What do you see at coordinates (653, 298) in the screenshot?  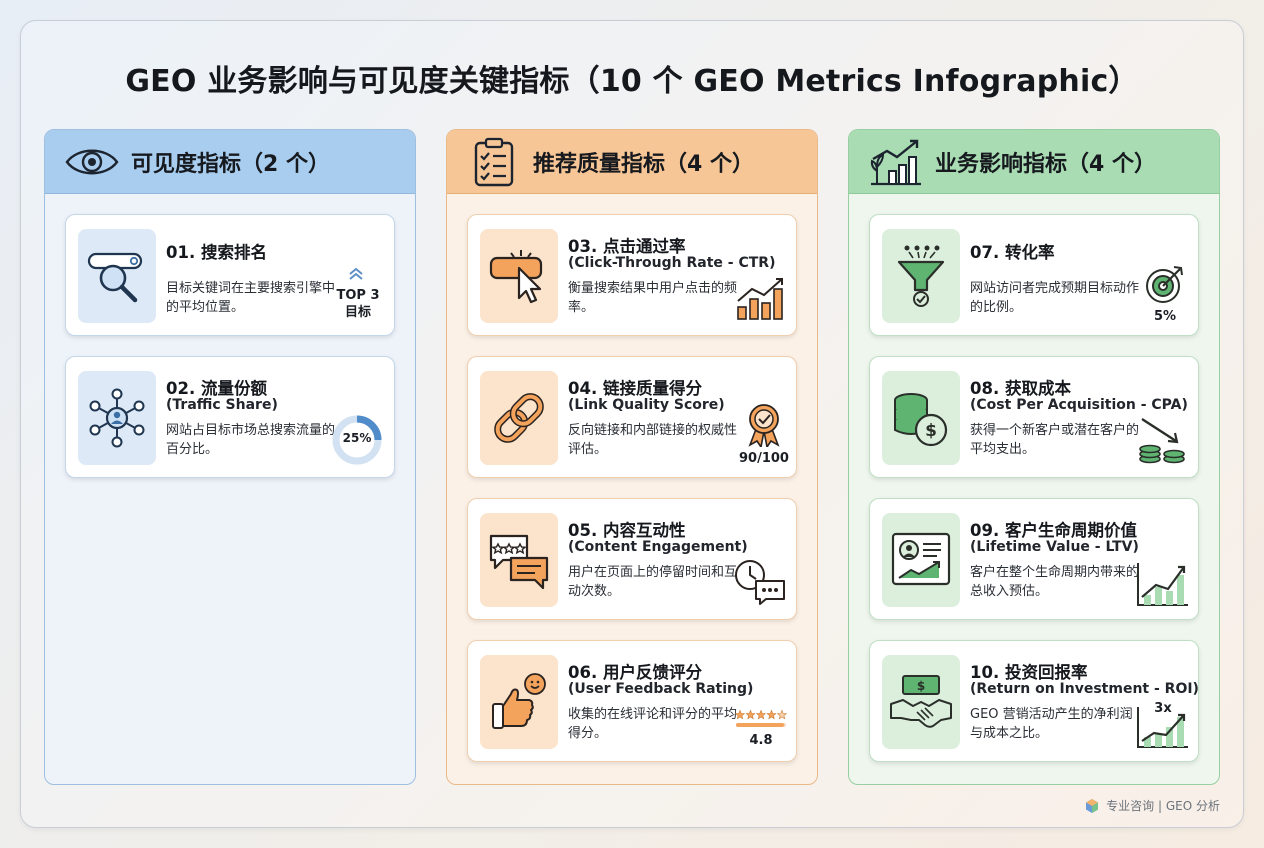 I see `metric-description: 衡量搜索结果中用户点击的频率。` at bounding box center [653, 298].